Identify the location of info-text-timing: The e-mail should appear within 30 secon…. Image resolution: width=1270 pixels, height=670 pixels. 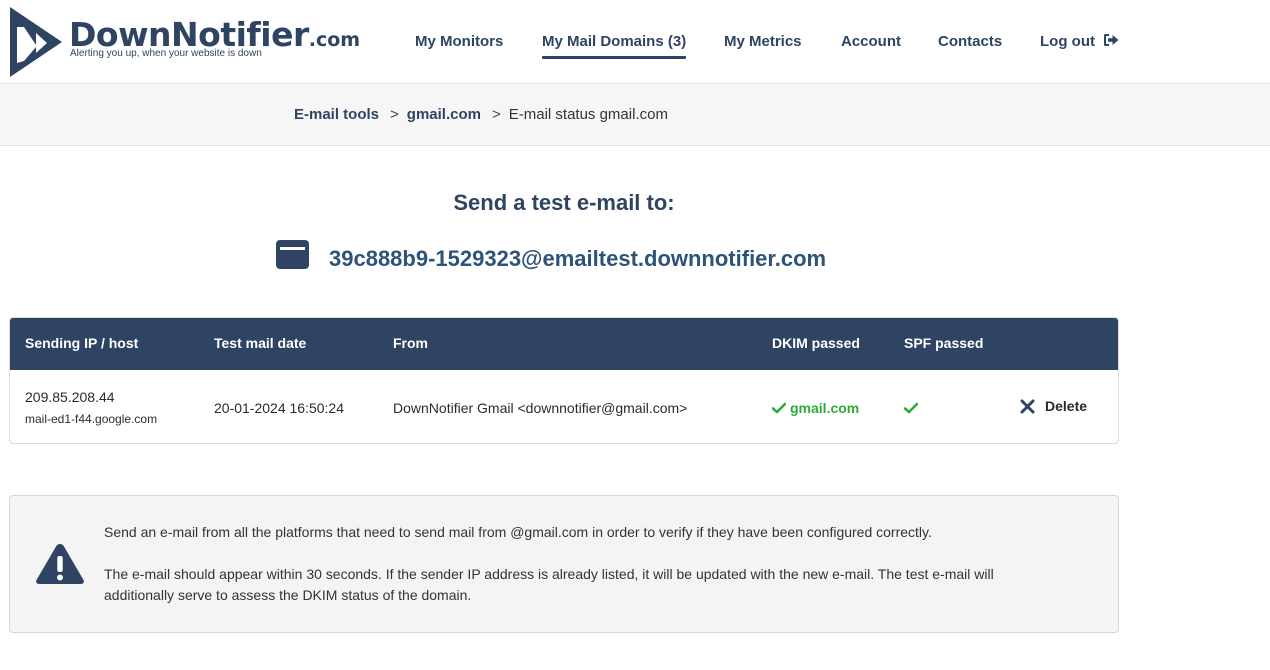
(549, 584).